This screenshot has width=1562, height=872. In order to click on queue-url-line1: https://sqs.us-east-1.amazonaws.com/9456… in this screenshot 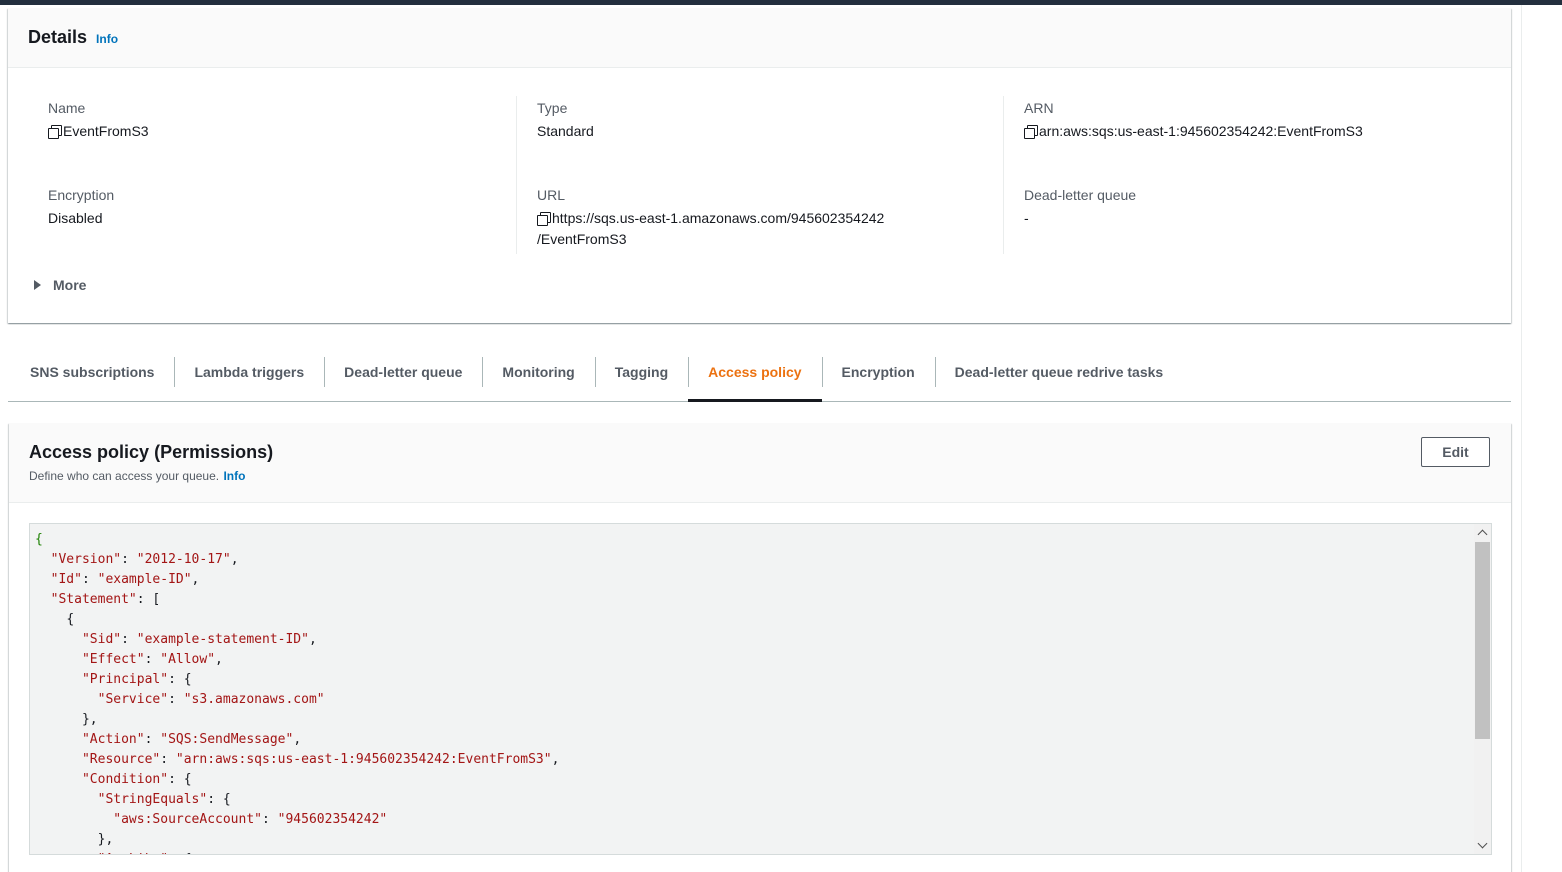, I will do `click(718, 218)`.